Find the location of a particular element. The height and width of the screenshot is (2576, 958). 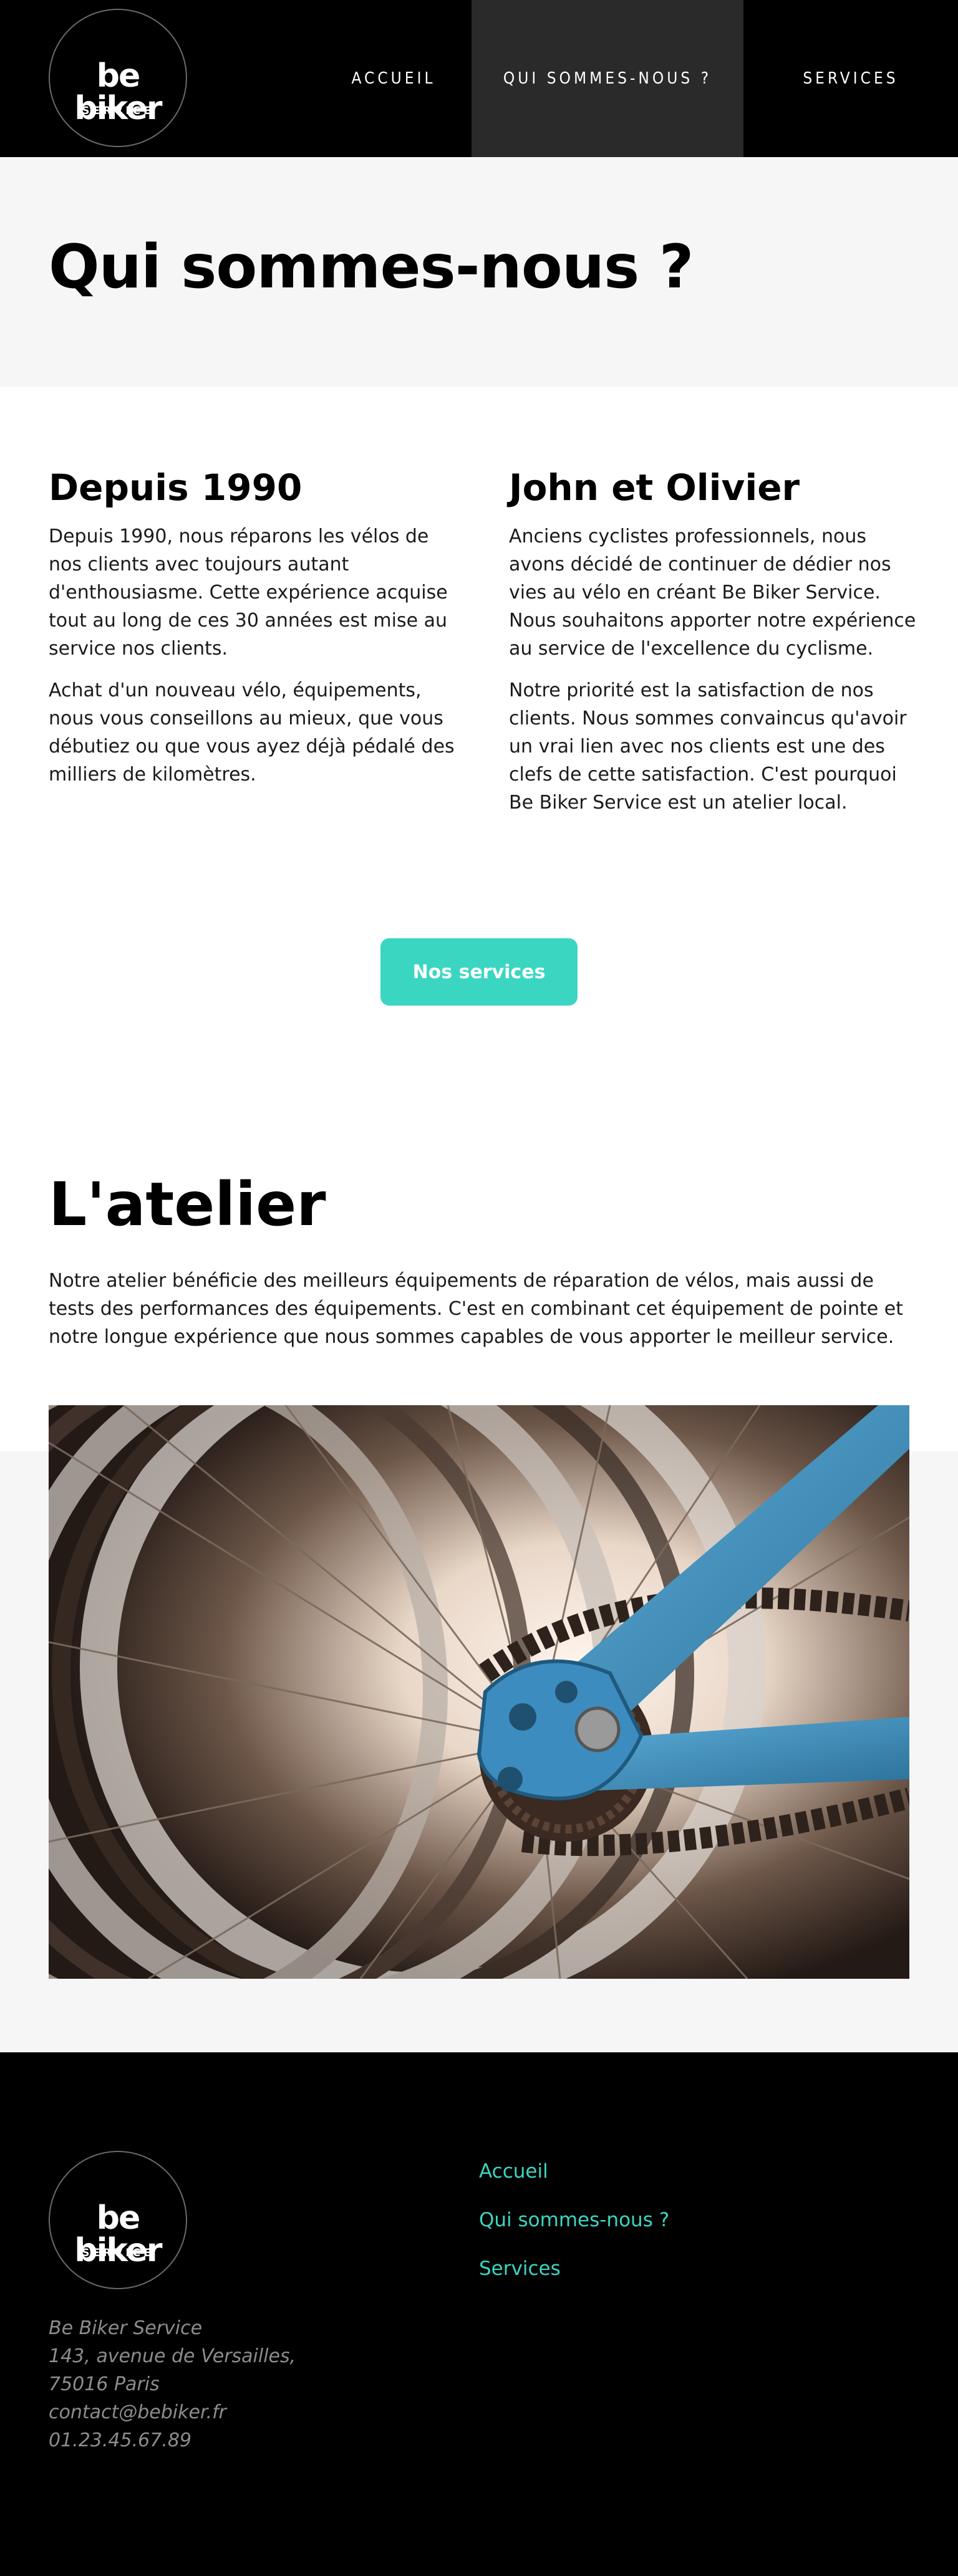

footer-logo-subtitle: SERVICE is located at coordinates (118, 2253).